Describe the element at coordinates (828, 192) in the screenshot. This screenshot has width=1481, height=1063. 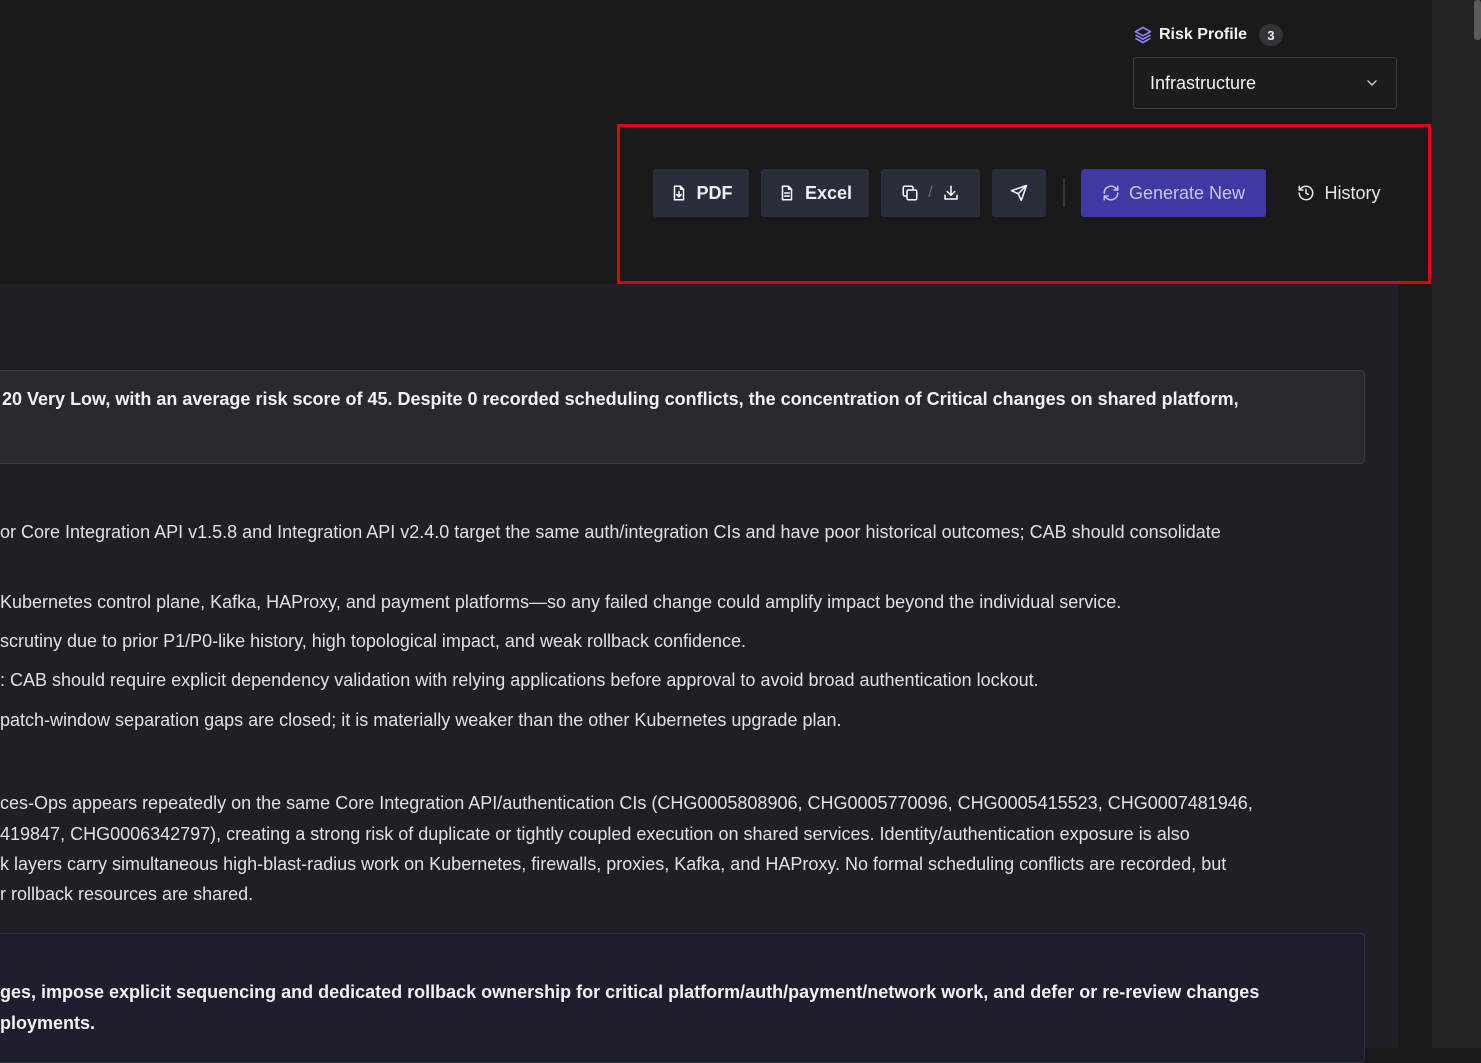
I see `excel-label: Excel` at that location.